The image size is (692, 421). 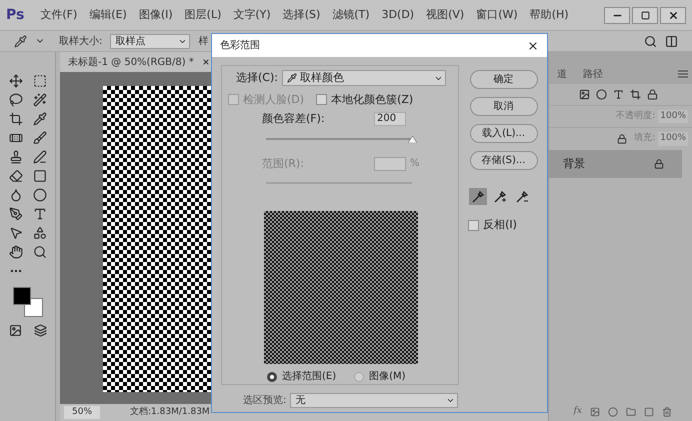 I want to click on menu-item: 图层(L), so click(x=203, y=15).